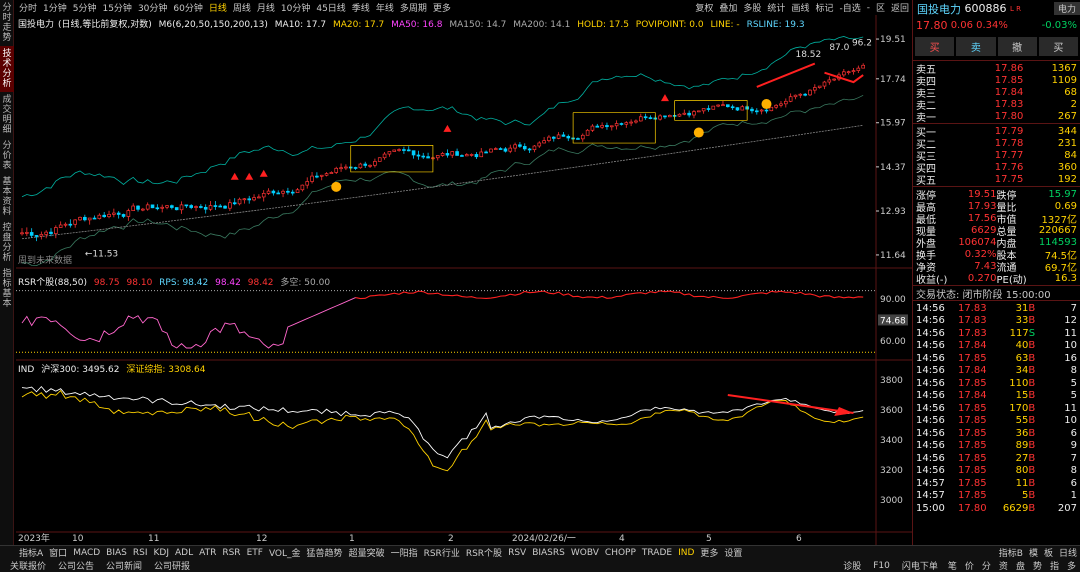 The height and width of the screenshot is (572, 1080). What do you see at coordinates (116, 7) in the screenshot?
I see `period-15m: 15分钟` at bounding box center [116, 7].